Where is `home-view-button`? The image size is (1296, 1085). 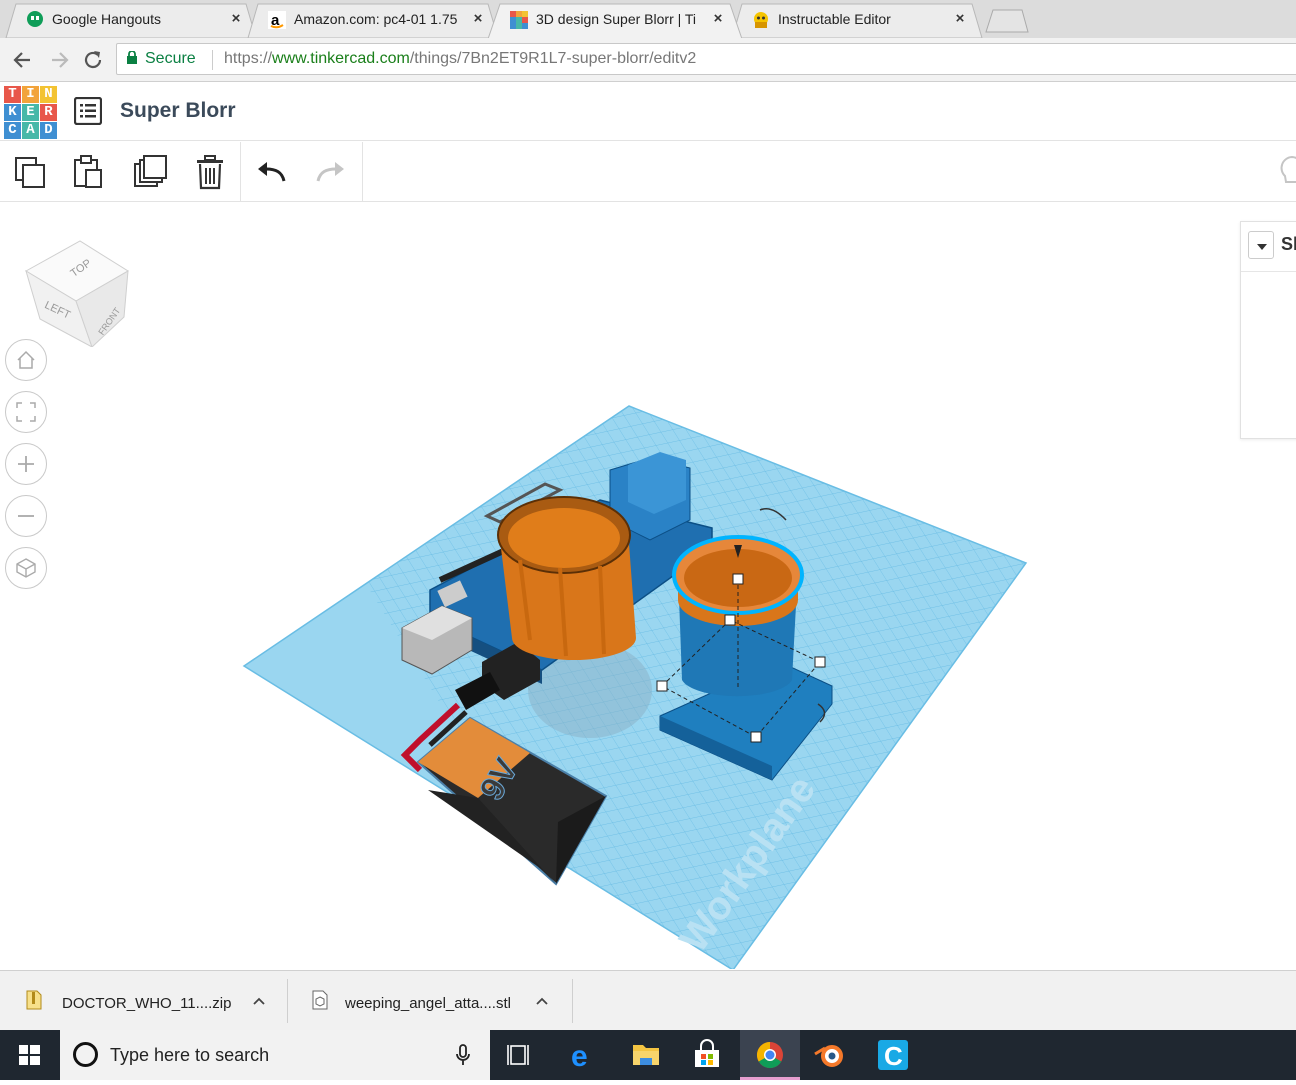
home-view-button is located at coordinates (26, 360).